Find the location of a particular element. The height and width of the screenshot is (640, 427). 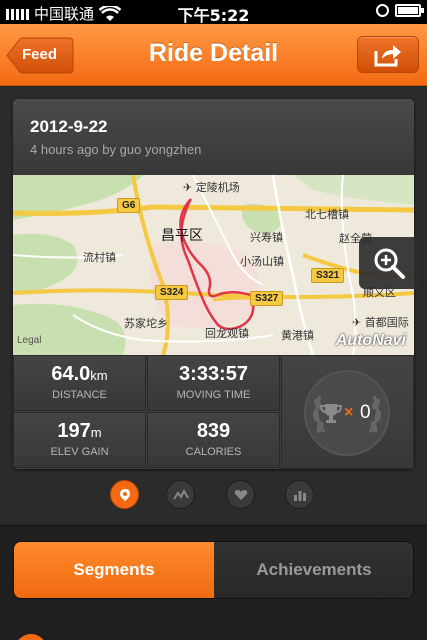

map-label-xiaotangshan: 小汤山镇 is located at coordinates (262, 261).